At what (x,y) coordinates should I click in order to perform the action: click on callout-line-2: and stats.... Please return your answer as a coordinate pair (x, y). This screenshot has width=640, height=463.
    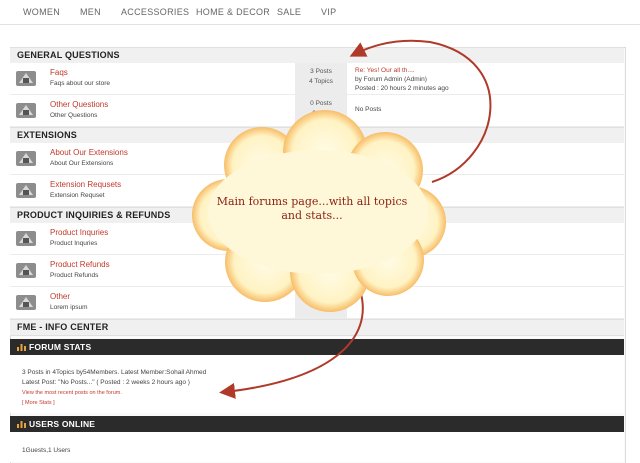
    Looking at the image, I should click on (312, 215).